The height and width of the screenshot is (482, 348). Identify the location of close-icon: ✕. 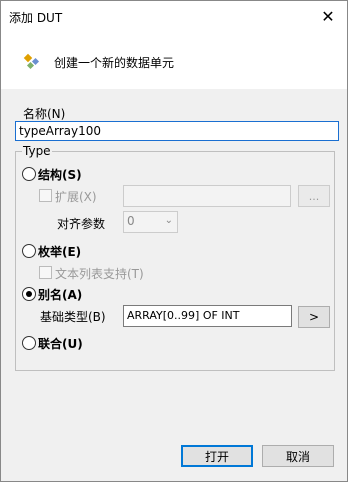
(328, 16).